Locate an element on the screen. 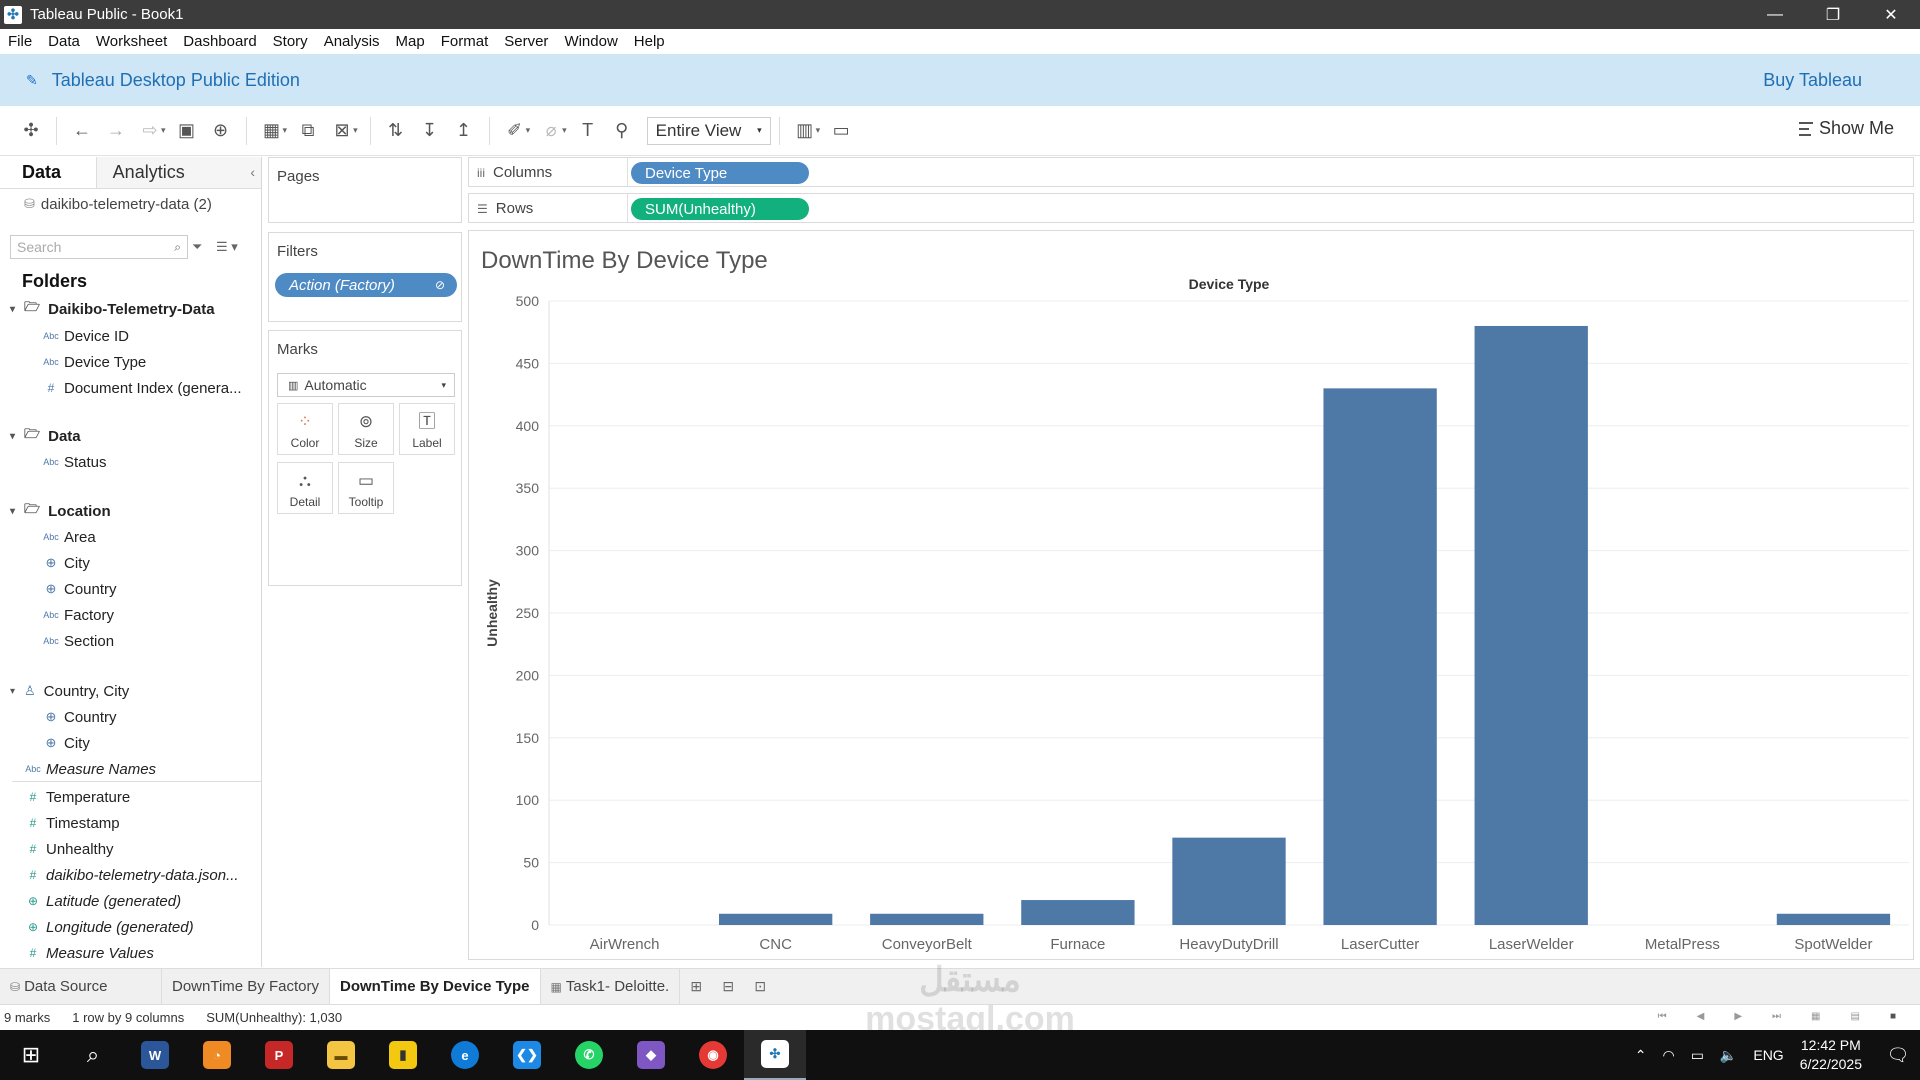 This screenshot has height=1080, width=1920. tab-data-source: ⛁ Data Source is located at coordinates (81, 986).